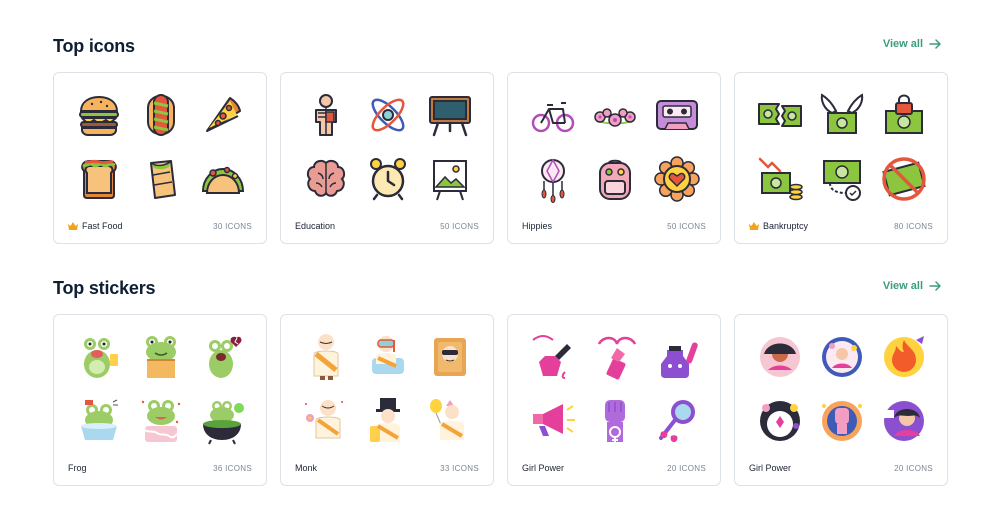 This screenshot has height=525, width=1000. Describe the element at coordinates (677, 115) in the screenshot. I see `cassette-icon` at that location.